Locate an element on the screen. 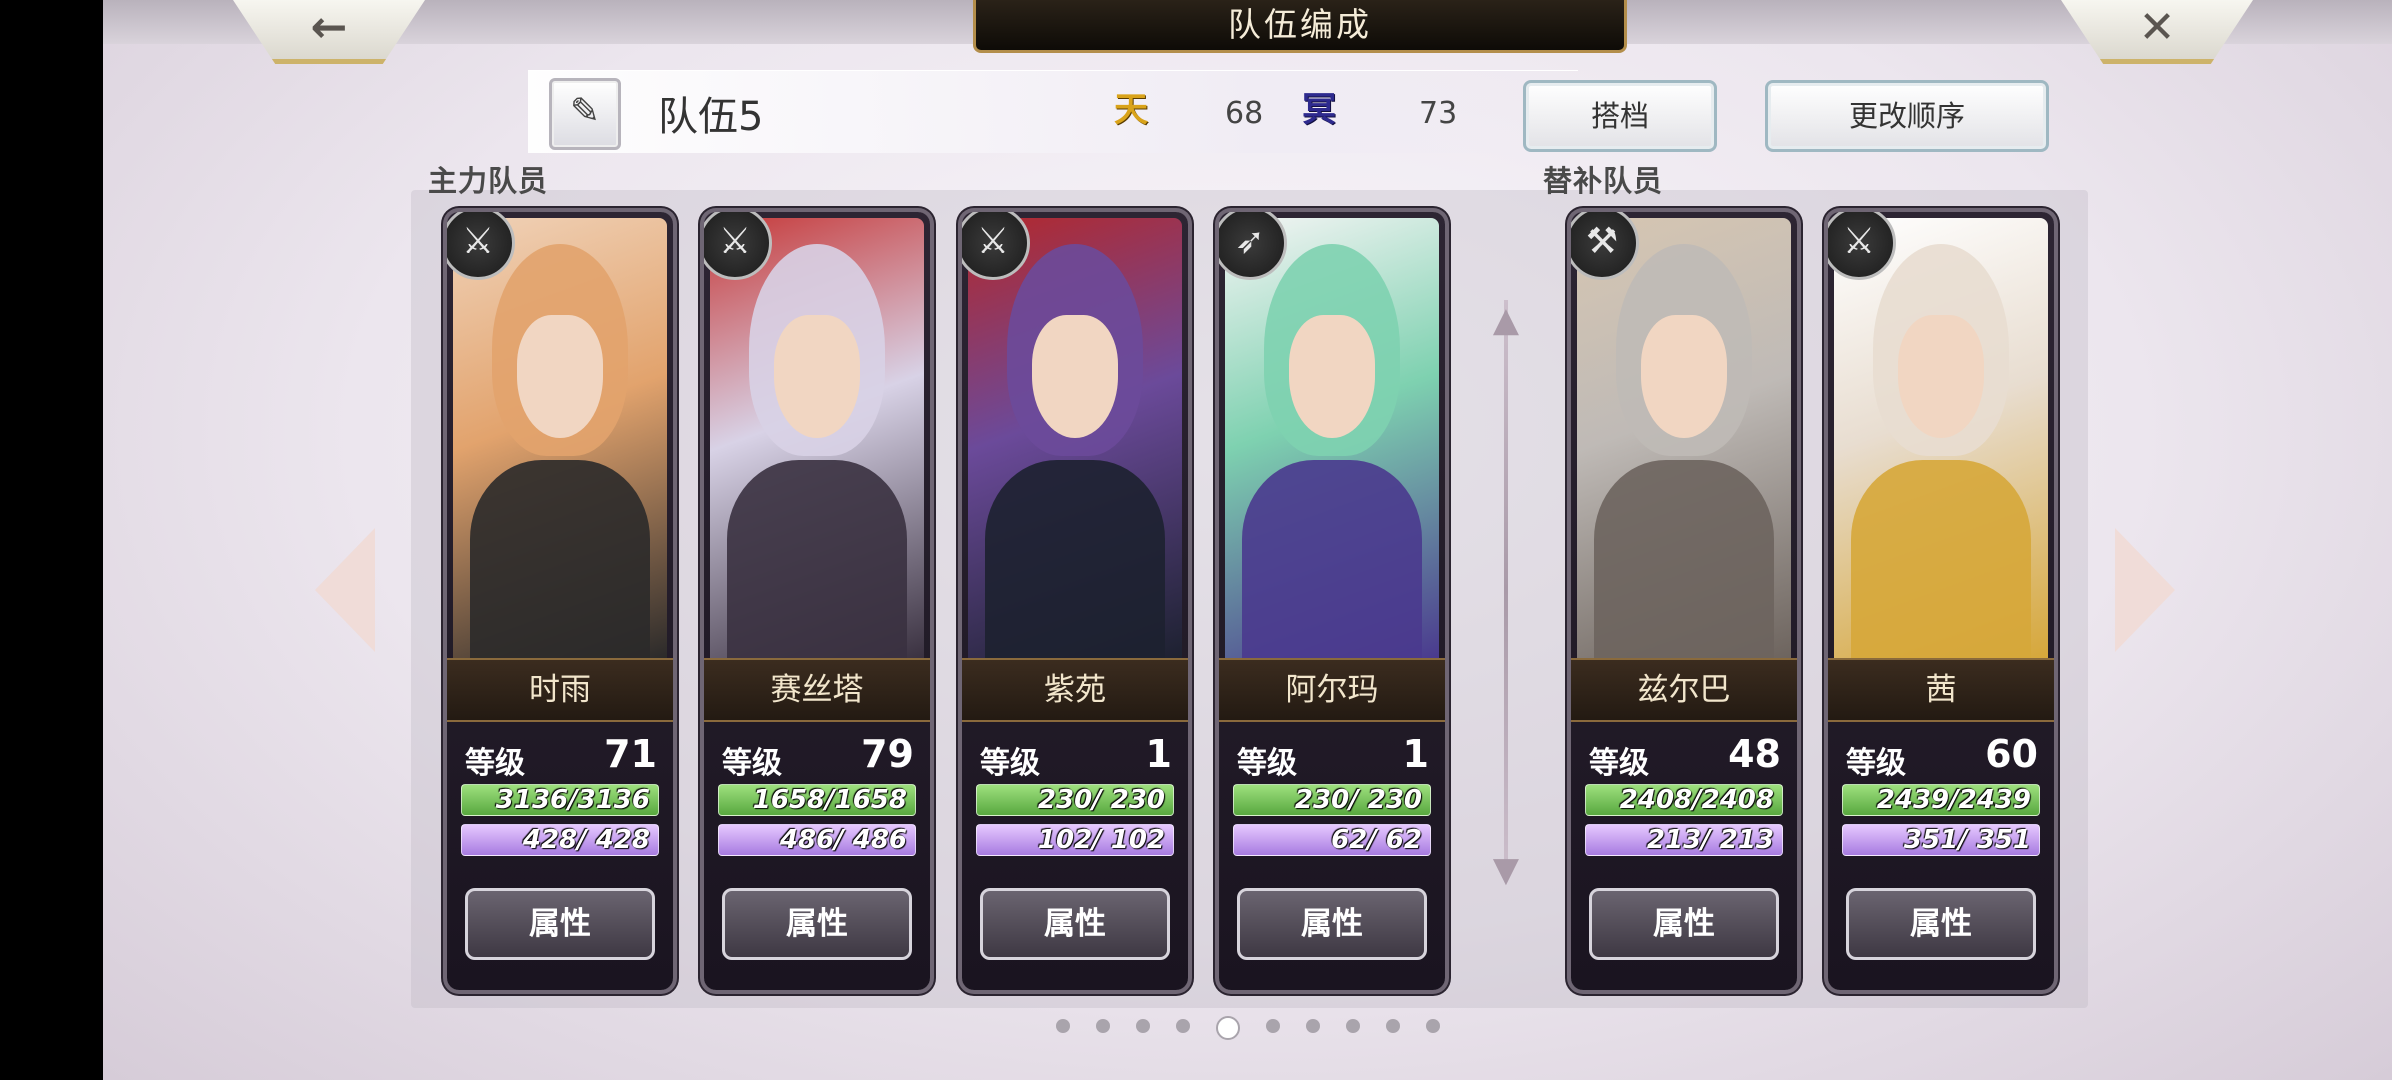 Image resolution: width=2392 pixels, height=1080 pixels. mp-value: 351/ 351 is located at coordinates (1967, 840).